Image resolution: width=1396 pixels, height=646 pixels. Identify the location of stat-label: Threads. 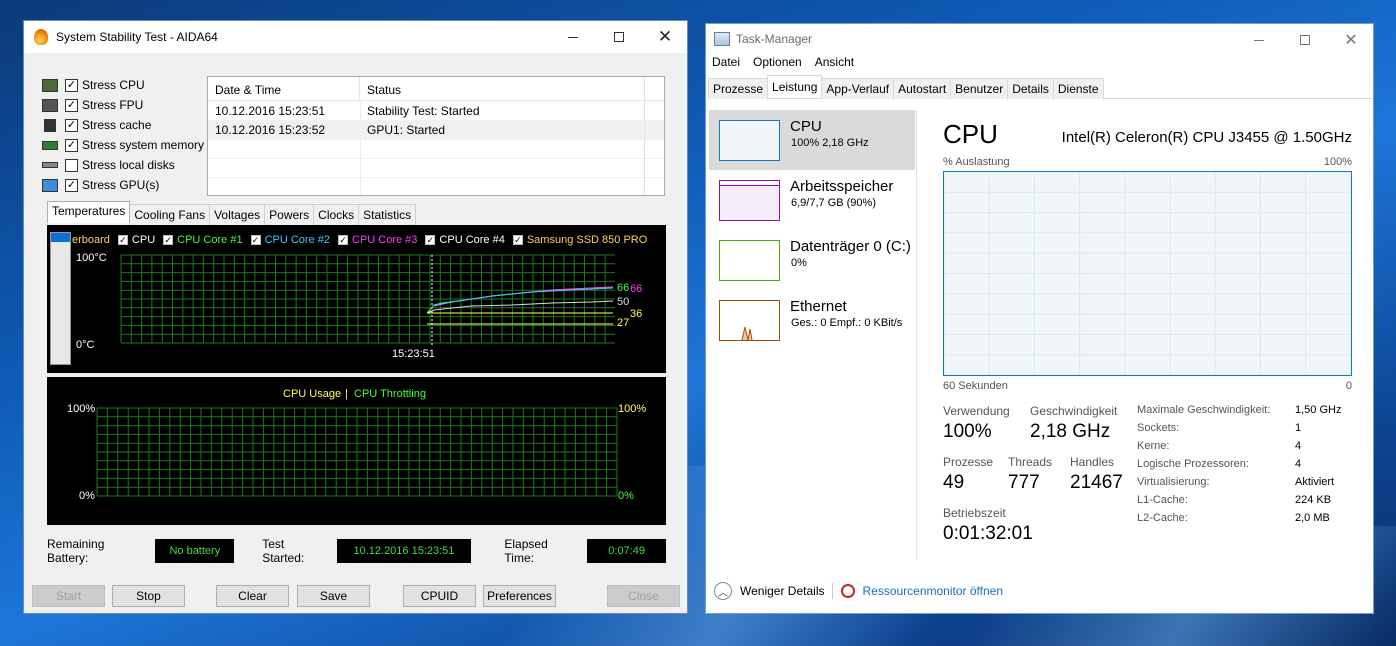
(1030, 462).